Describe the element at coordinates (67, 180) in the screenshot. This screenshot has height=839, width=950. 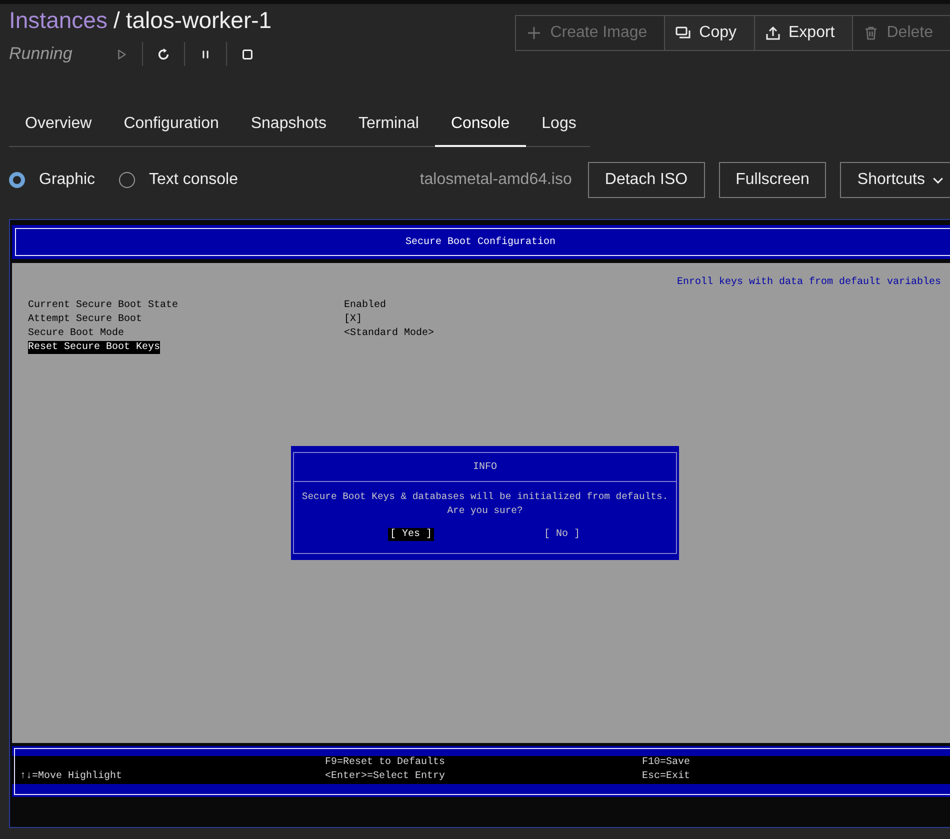
I see `radio-label: Graphic` at that location.